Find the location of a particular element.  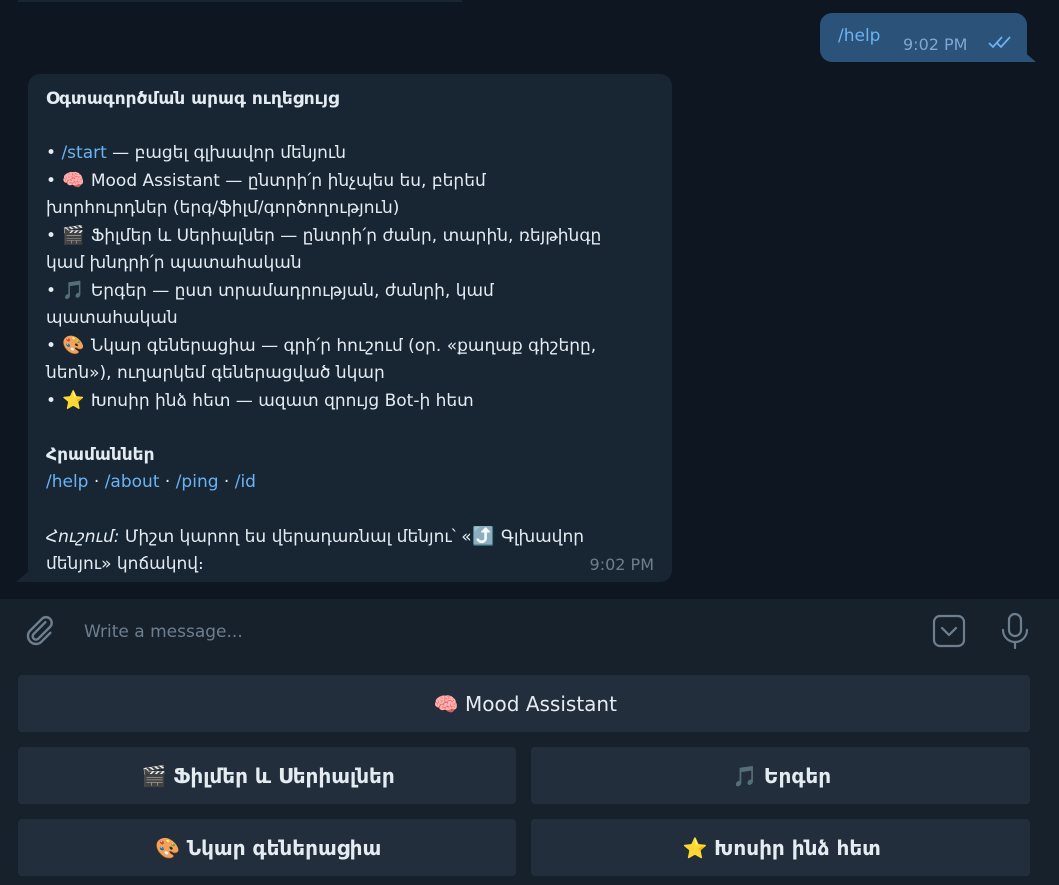

double-check-icon is located at coordinates (1002, 43).